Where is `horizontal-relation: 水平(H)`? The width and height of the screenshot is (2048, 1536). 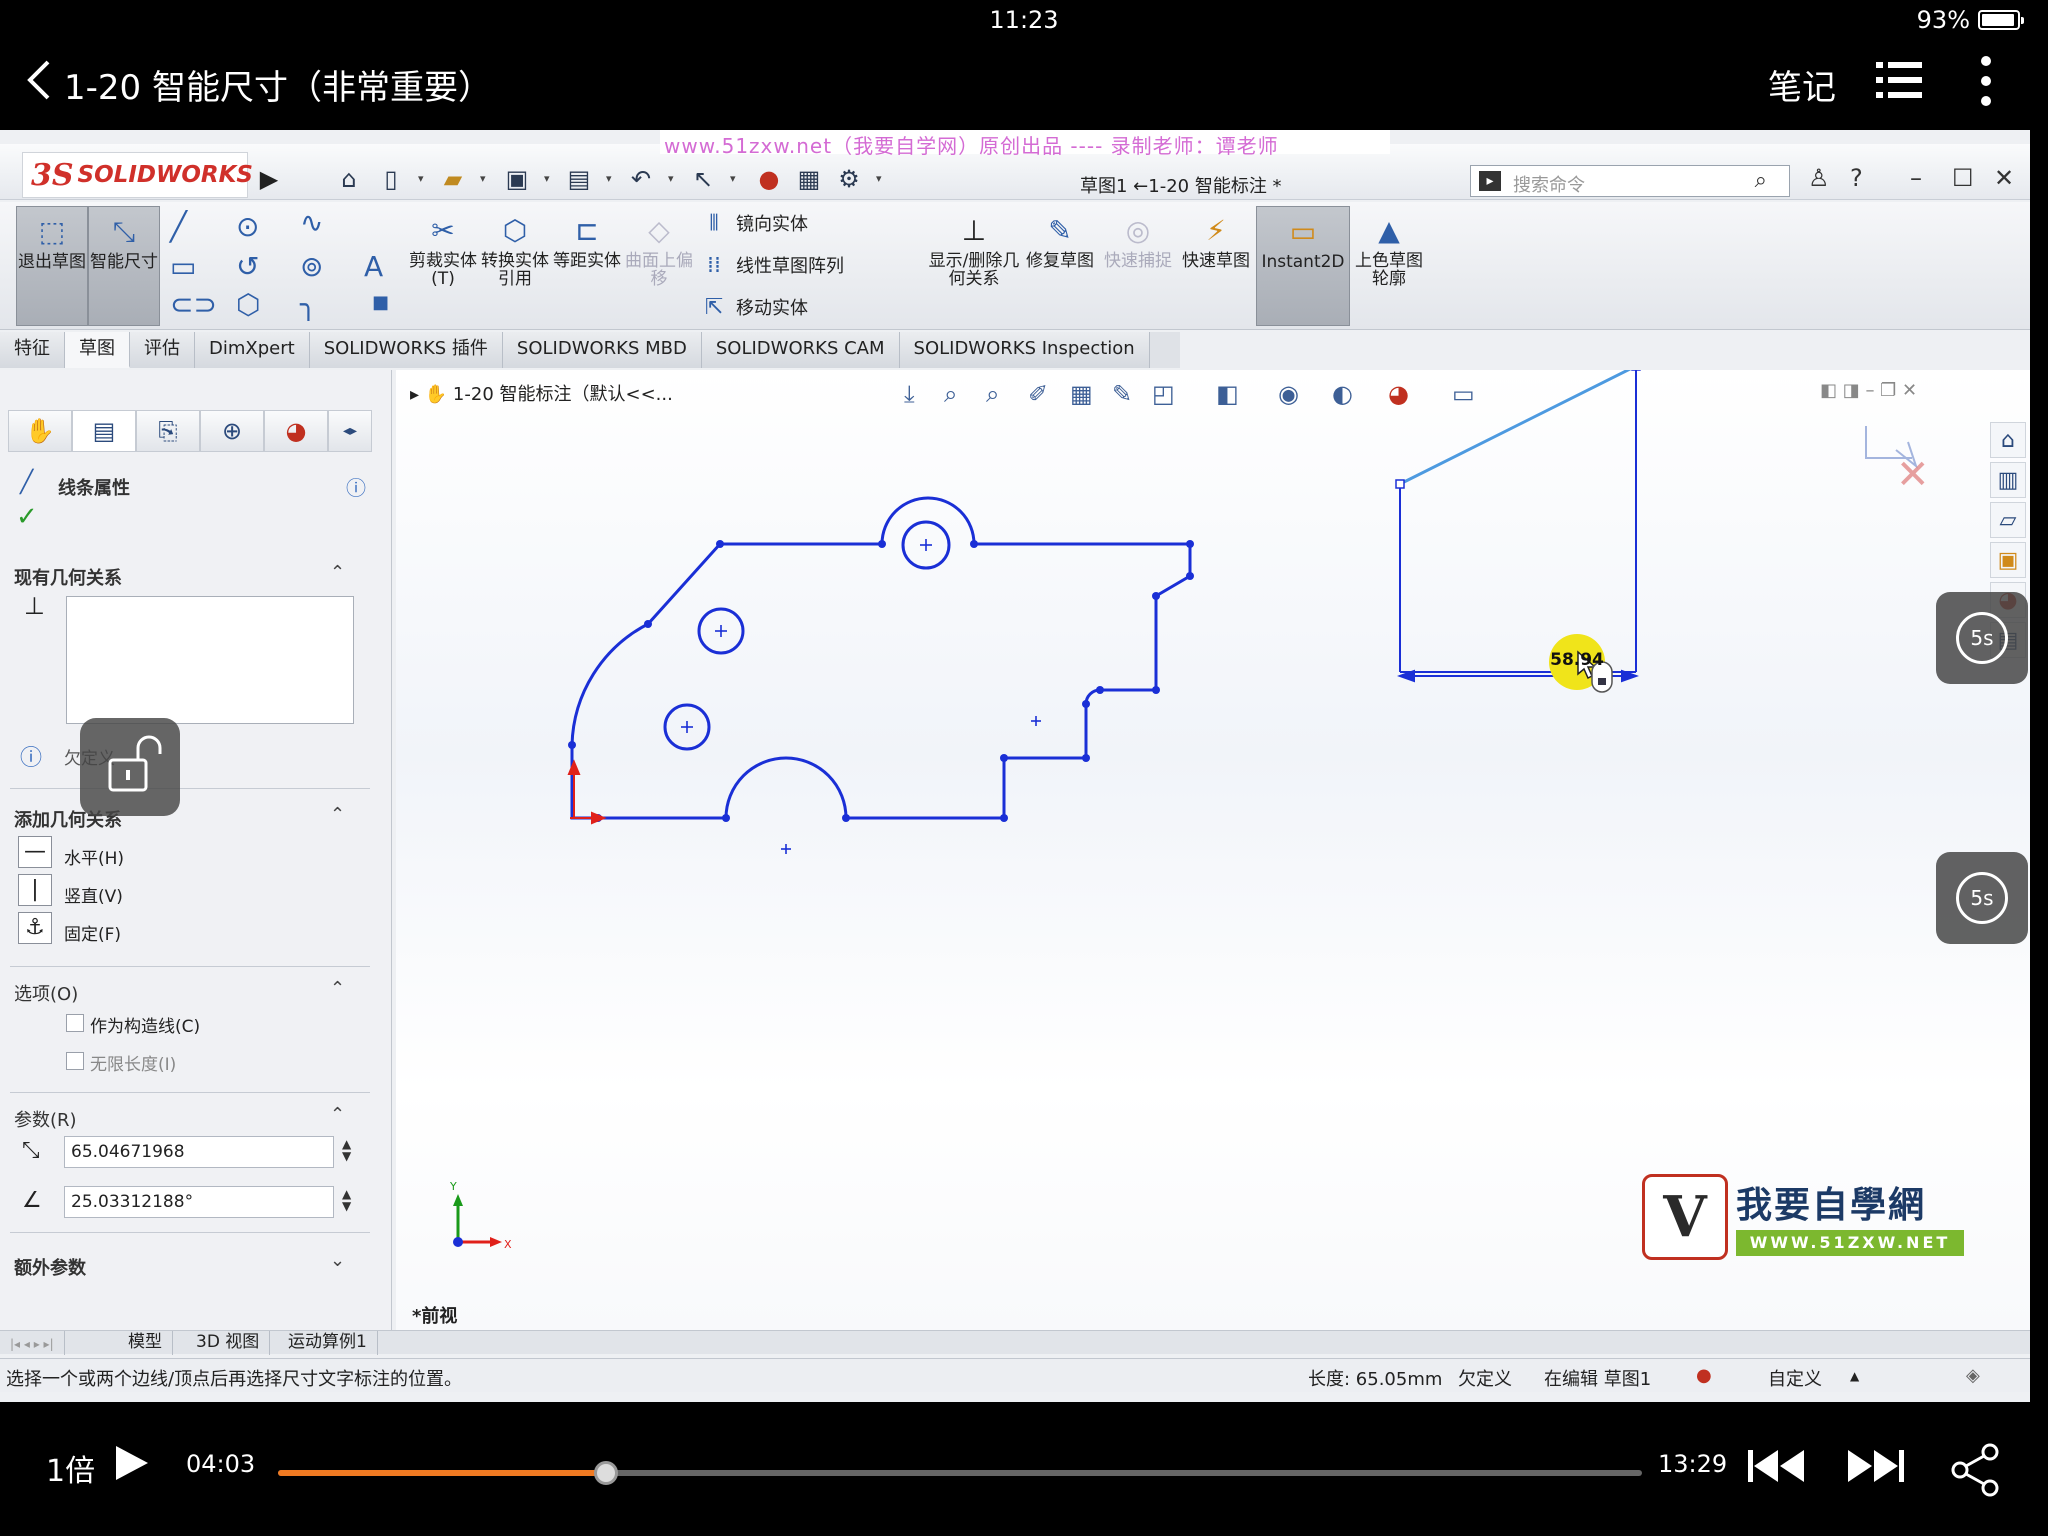
horizontal-relation: 水平(H) is located at coordinates (94, 856).